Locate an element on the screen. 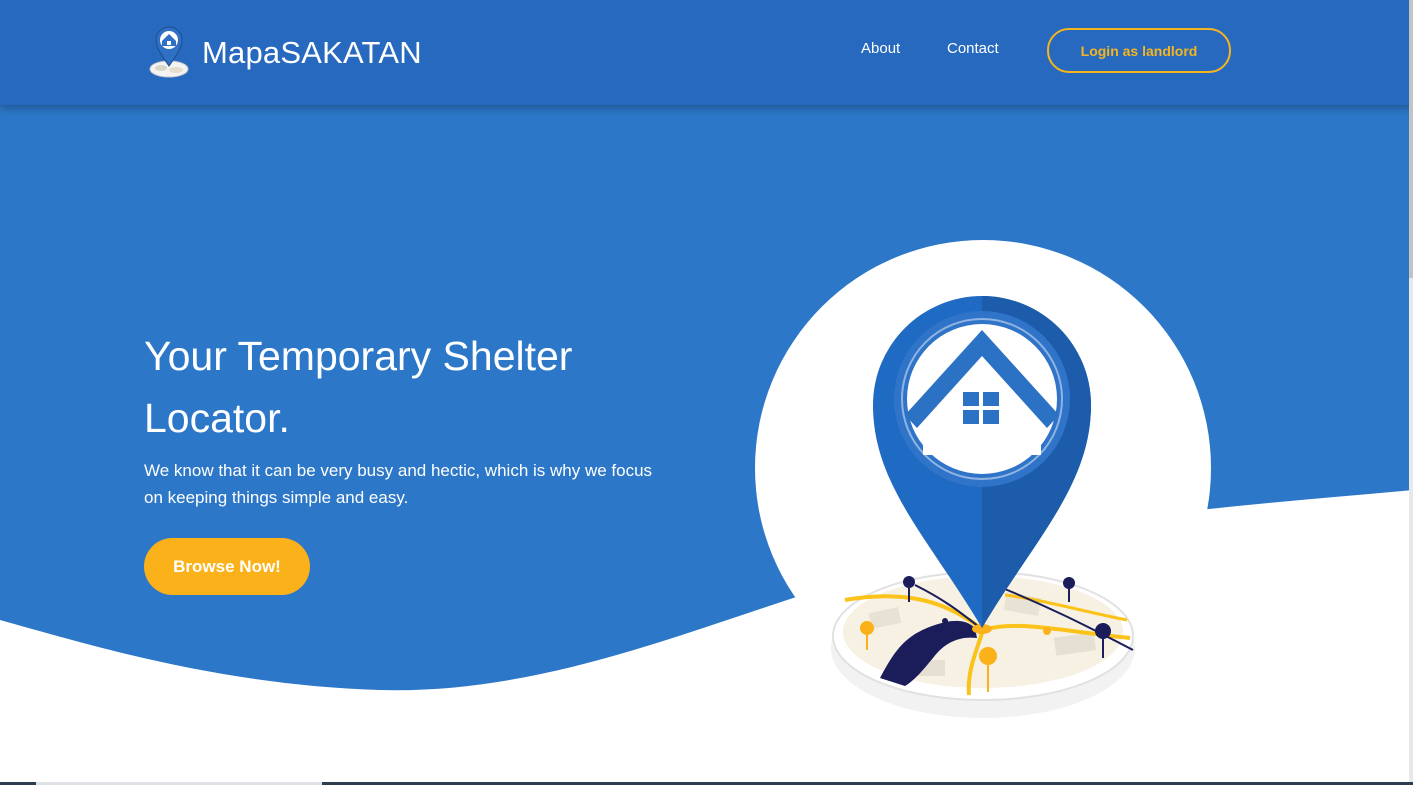 This screenshot has height=785, width=1413. hero-title: Your Temporary Shelter Locator. is located at coordinates (358, 387).